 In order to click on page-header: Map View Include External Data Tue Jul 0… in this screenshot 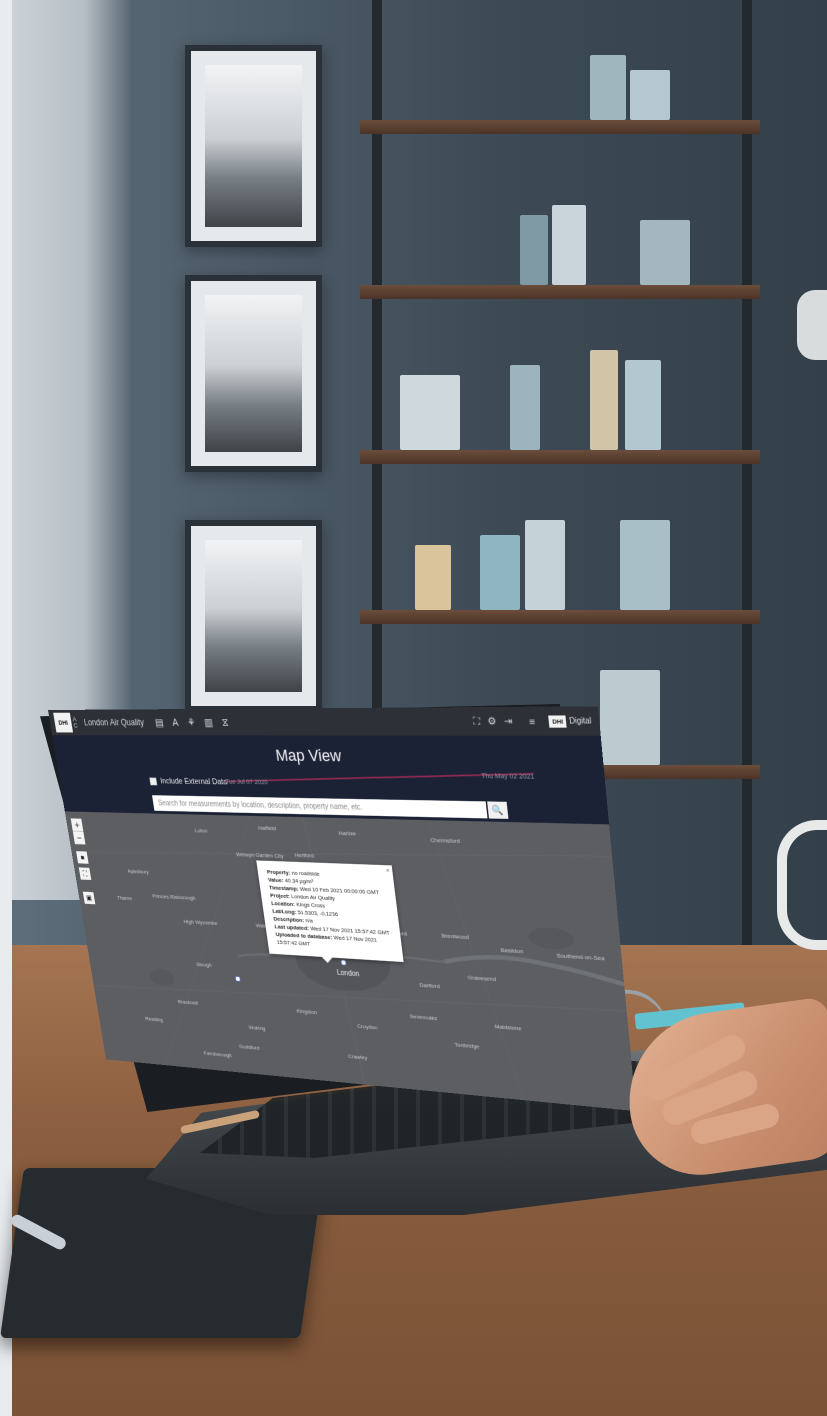, I will do `click(331, 780)`.